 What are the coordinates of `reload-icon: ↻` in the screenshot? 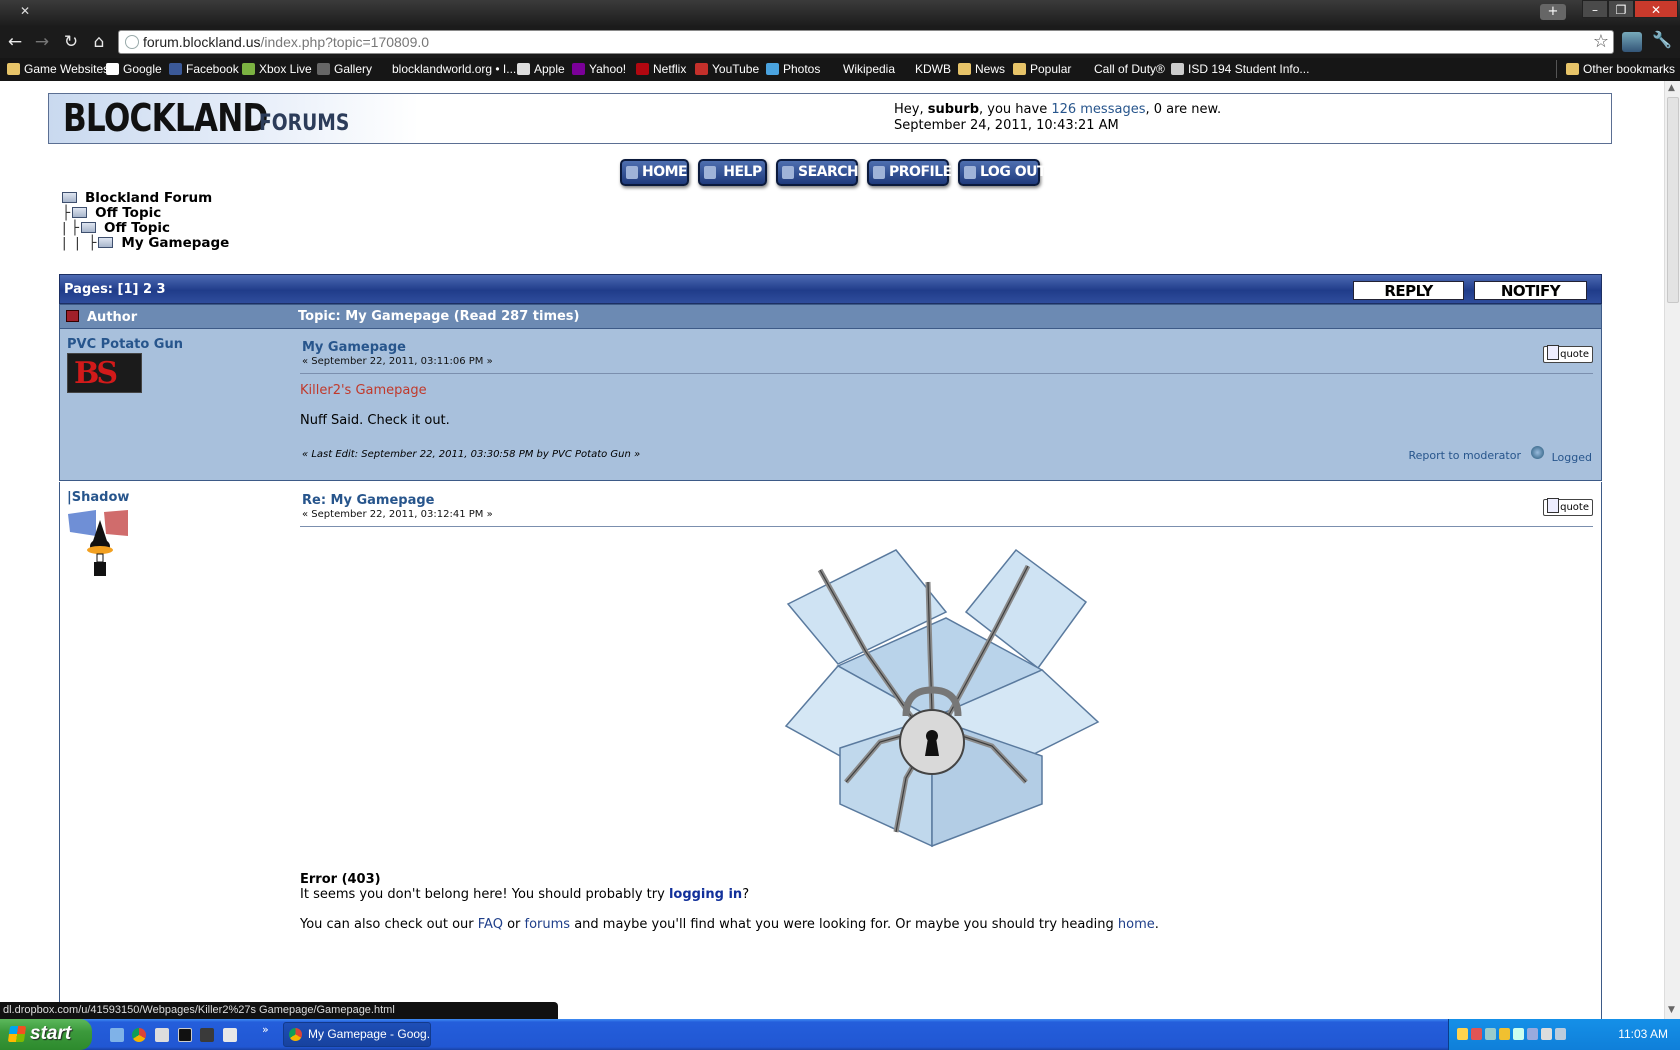 It's located at (71, 42).